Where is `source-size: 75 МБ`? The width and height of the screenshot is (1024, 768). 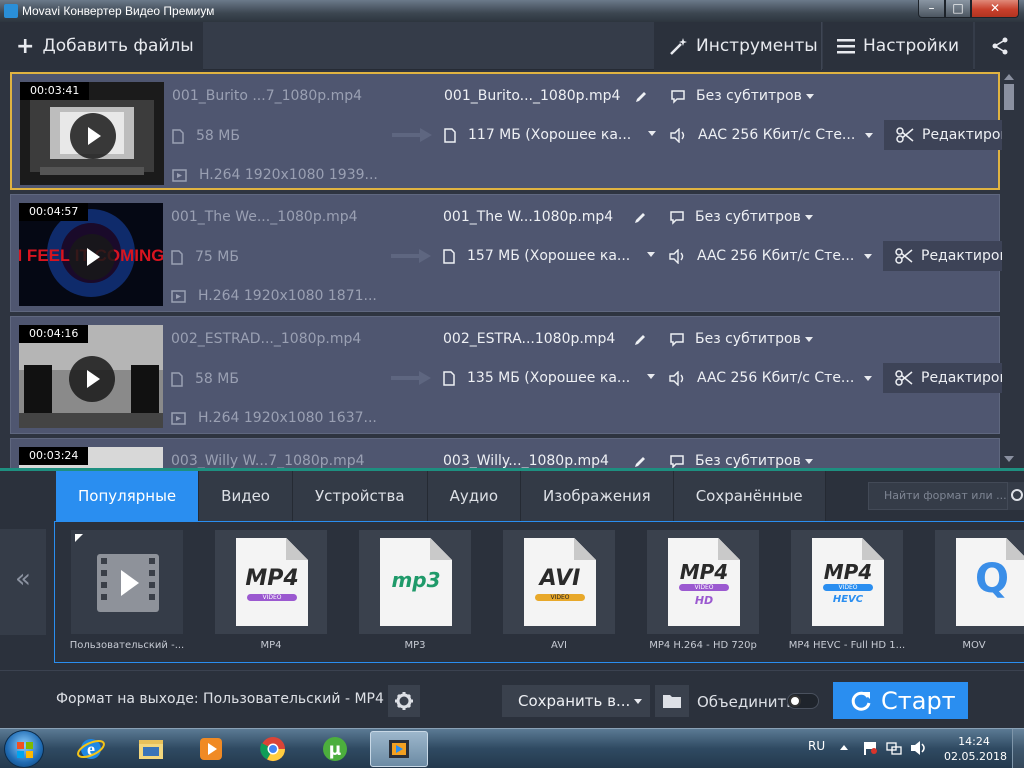 source-size: 75 МБ is located at coordinates (205, 257).